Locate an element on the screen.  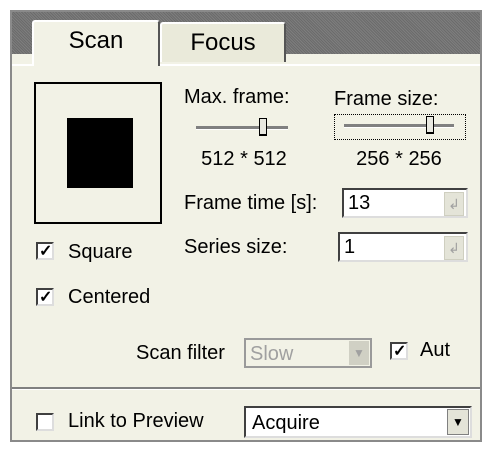
auto-checkbox: ✓ is located at coordinates (399, 351).